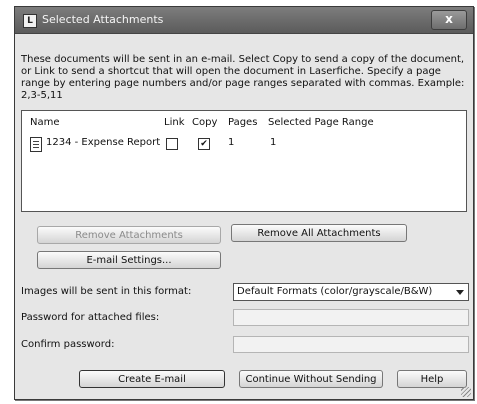 This screenshot has height=404, width=477. I want to click on column-header-link: Link, so click(174, 122).